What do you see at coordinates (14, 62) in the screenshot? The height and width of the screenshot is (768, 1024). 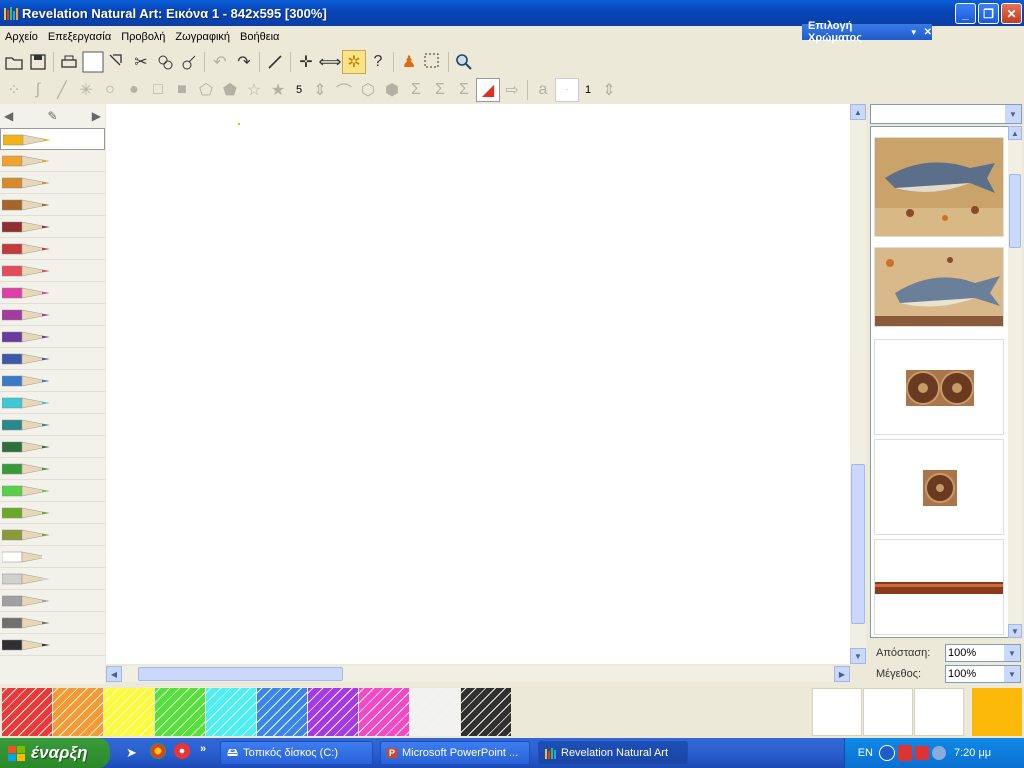 I see `open-folder-icon` at bounding box center [14, 62].